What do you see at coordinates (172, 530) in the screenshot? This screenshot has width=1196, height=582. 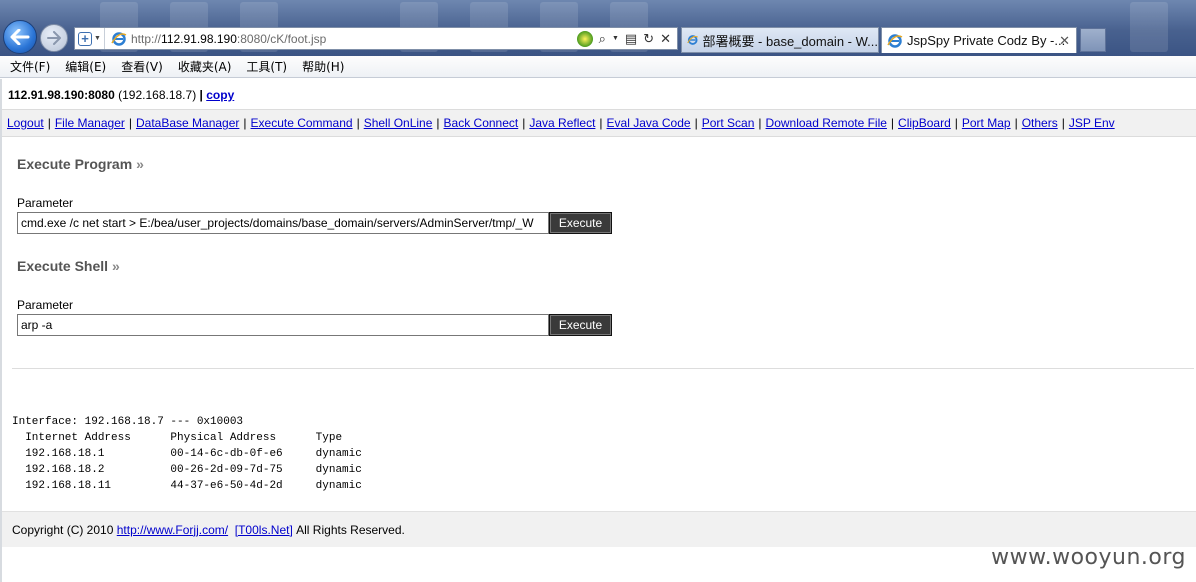 I see `forjj-link: http://www.Forjj.com/` at bounding box center [172, 530].